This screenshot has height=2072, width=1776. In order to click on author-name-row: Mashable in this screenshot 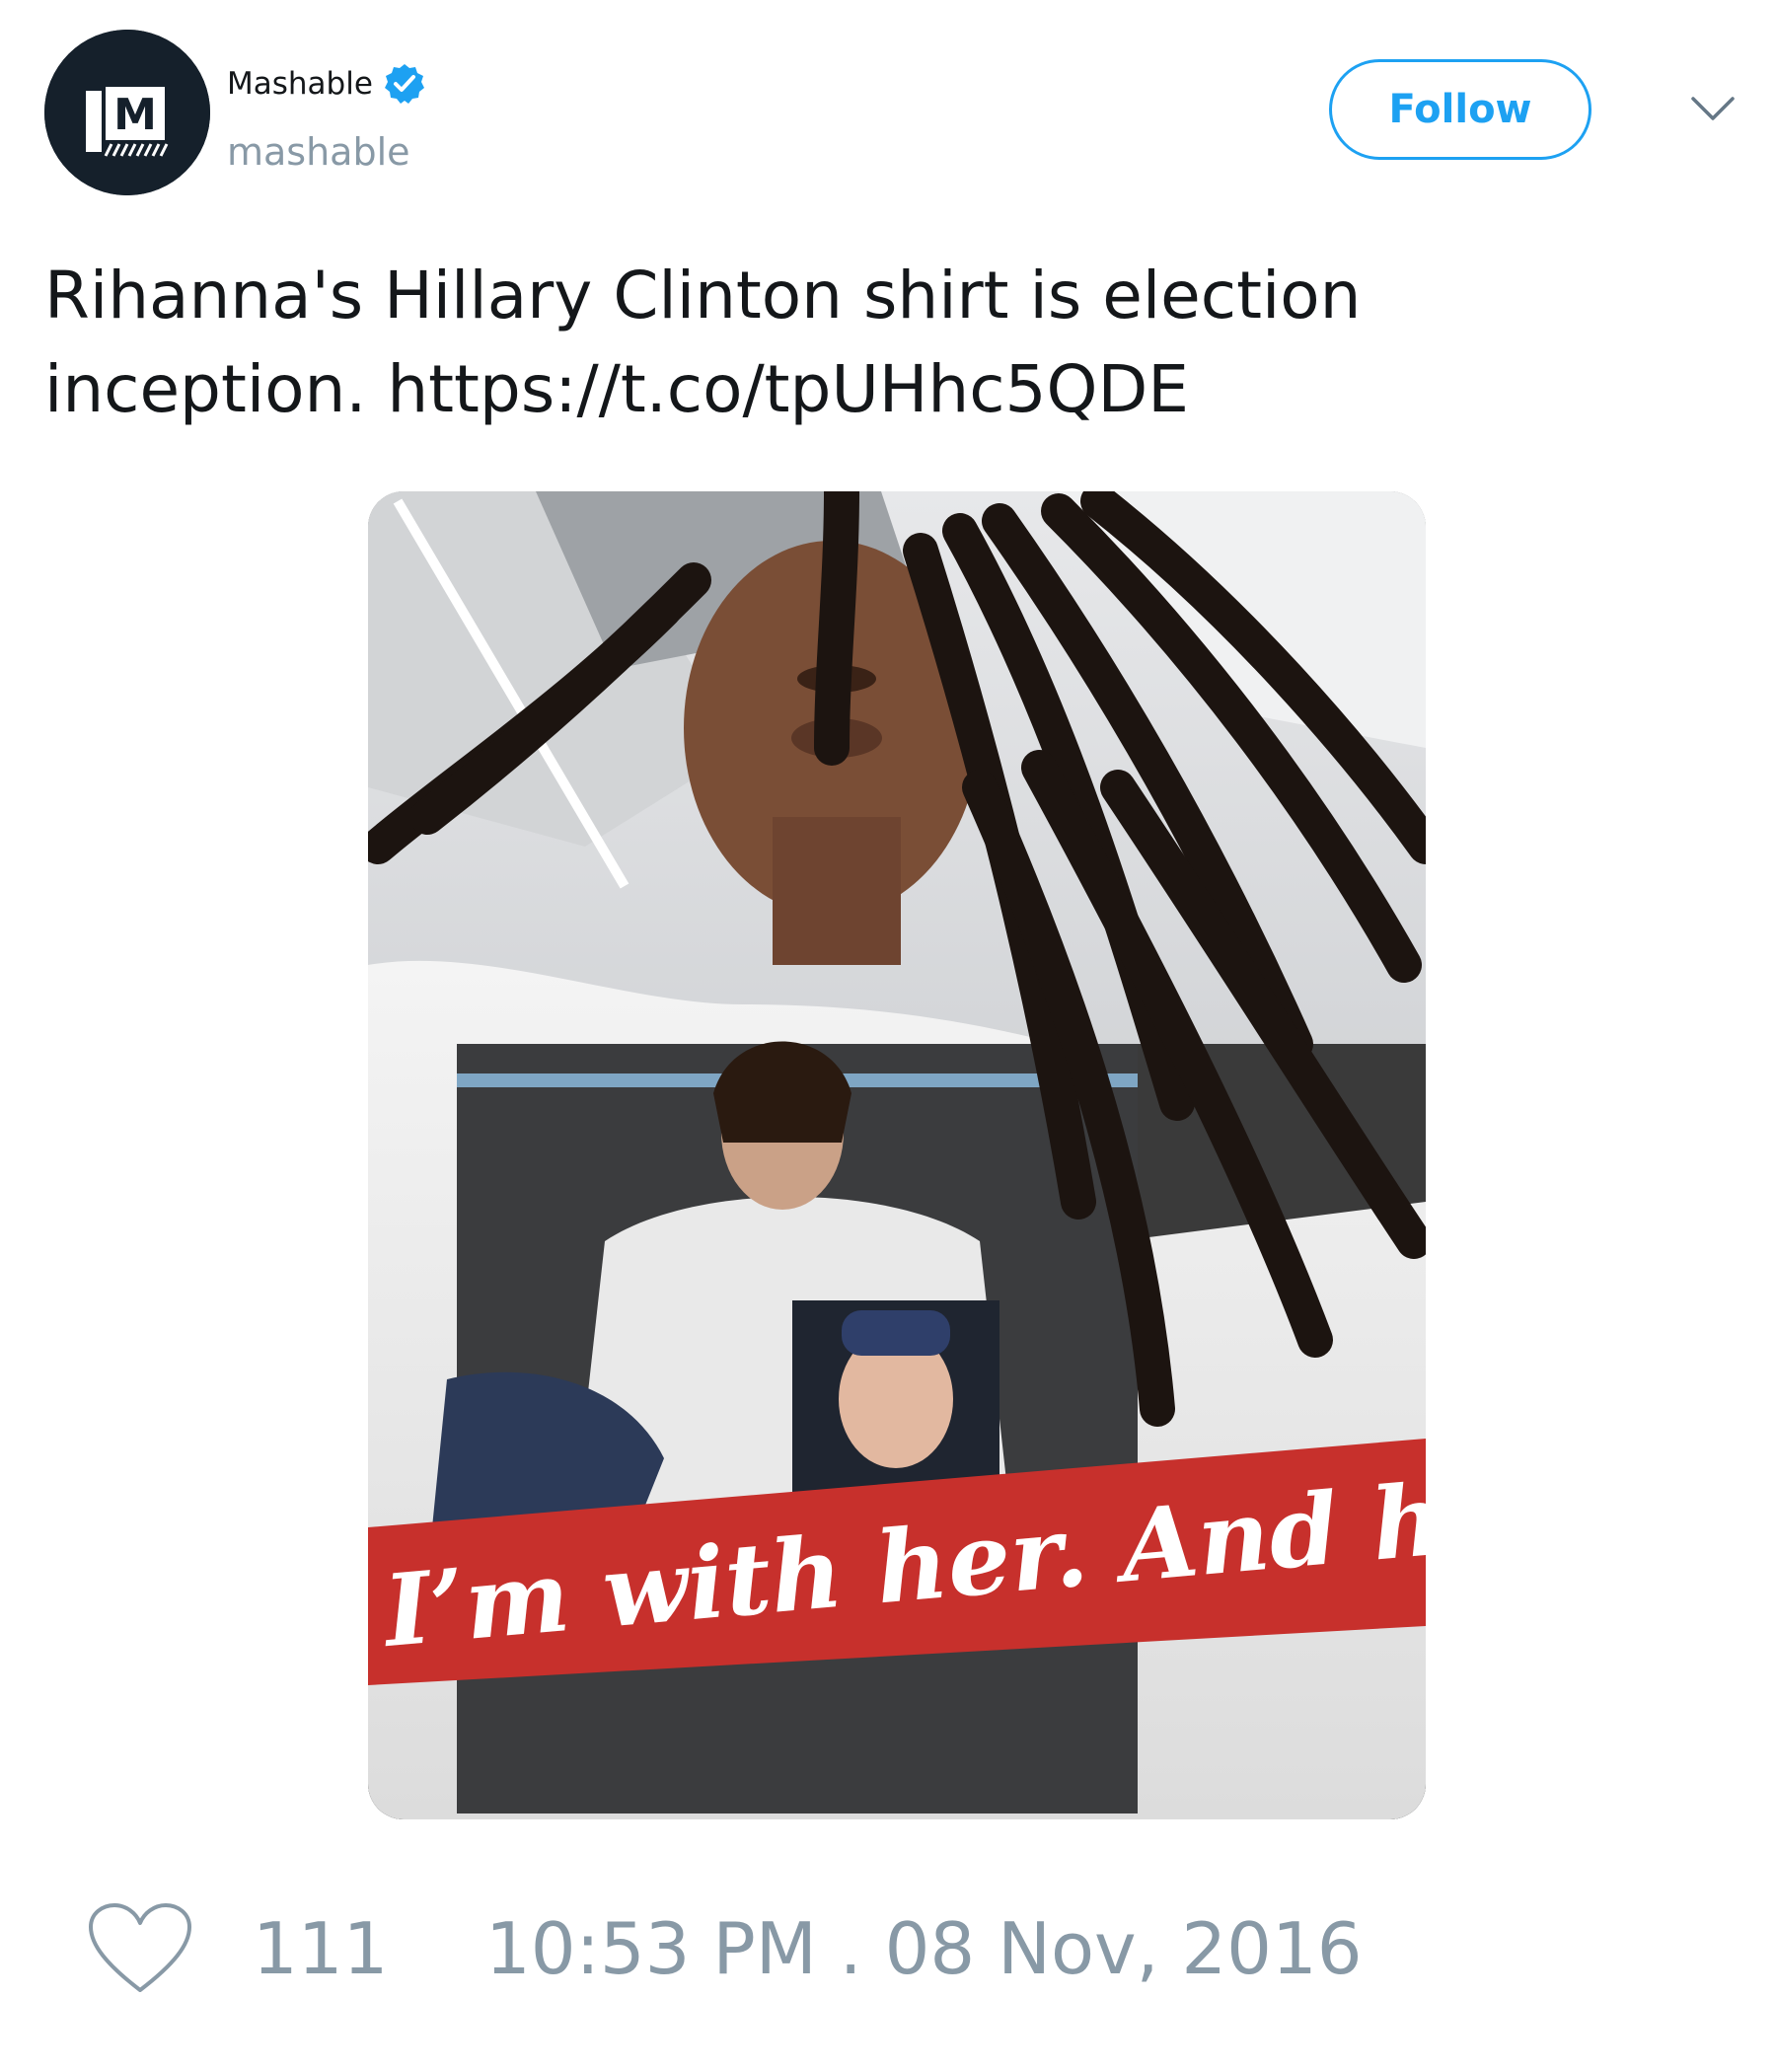, I will do `click(327, 84)`.